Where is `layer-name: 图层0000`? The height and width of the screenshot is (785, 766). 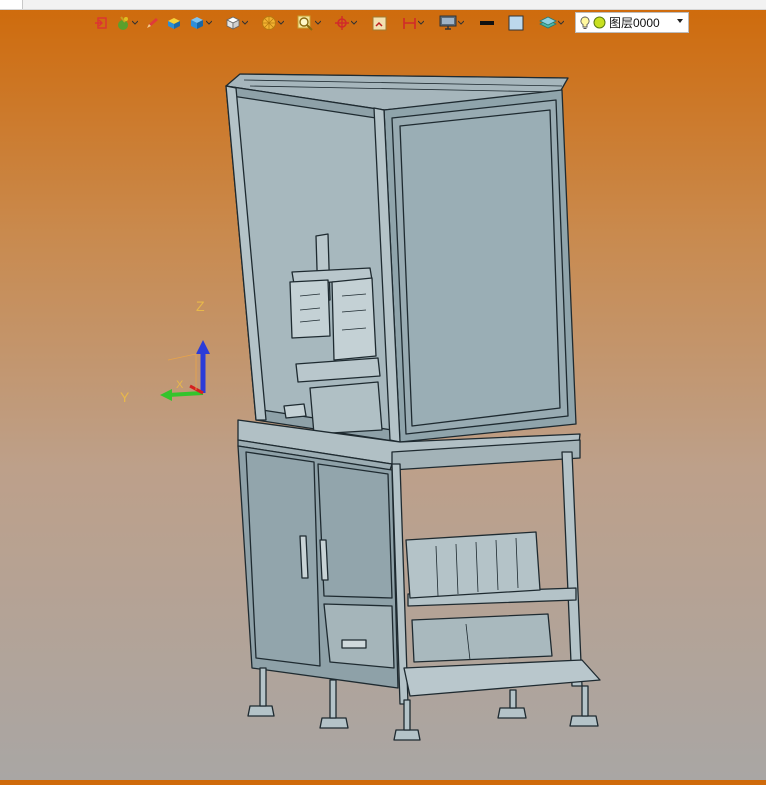 layer-name: 图层0000 is located at coordinates (634, 23).